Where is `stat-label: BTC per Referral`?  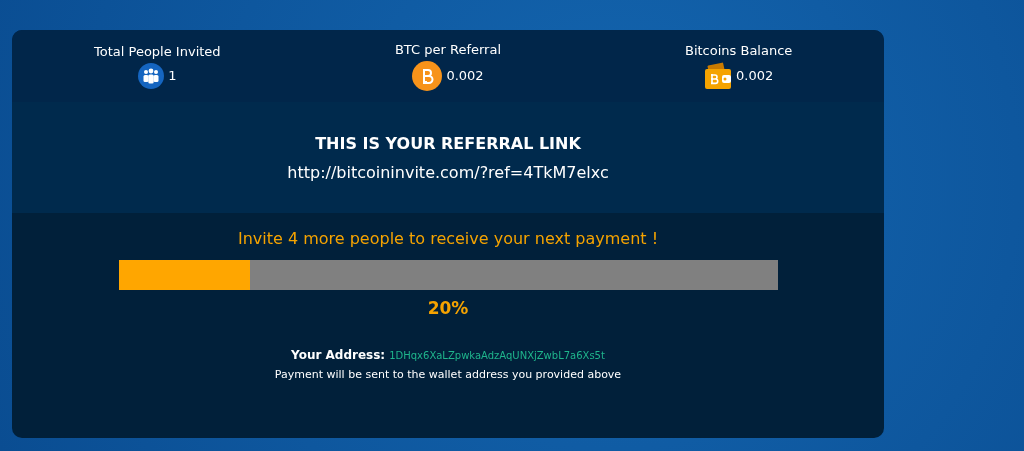
stat-label: BTC per Referral is located at coordinates (448, 49).